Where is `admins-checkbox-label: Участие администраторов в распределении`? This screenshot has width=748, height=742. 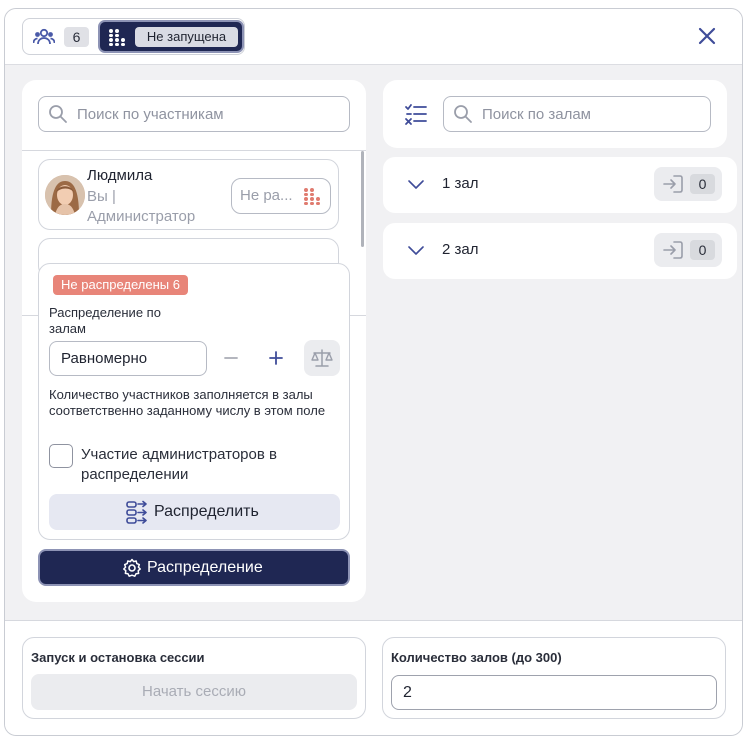 admins-checkbox-label: Участие администраторов в распределении is located at coordinates (179, 464).